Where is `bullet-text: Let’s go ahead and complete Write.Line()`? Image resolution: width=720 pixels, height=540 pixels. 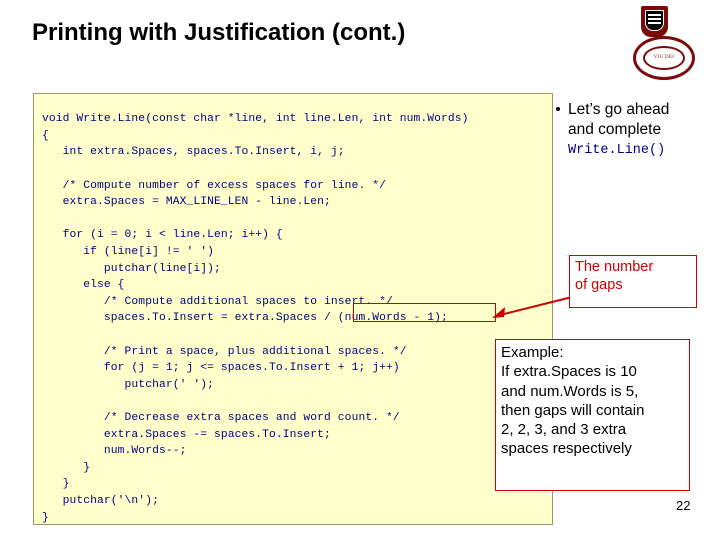
bullet-text: Let’s go ahead and complete Write.Line() is located at coordinates (644, 130).